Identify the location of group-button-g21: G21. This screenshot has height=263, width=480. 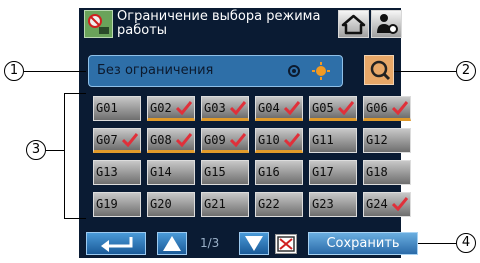
(225, 204).